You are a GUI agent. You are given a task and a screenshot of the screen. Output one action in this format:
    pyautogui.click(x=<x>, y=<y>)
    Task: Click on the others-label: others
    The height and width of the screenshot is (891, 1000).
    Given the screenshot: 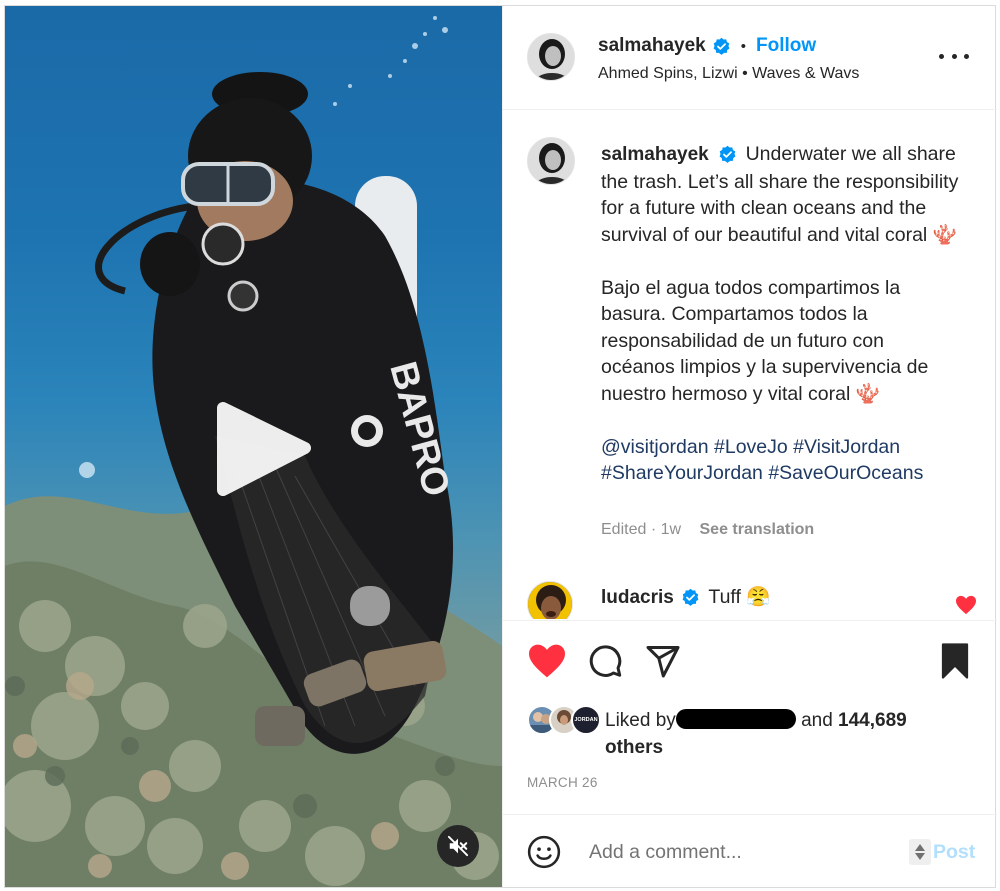 What is the action you would take?
    pyautogui.click(x=634, y=747)
    